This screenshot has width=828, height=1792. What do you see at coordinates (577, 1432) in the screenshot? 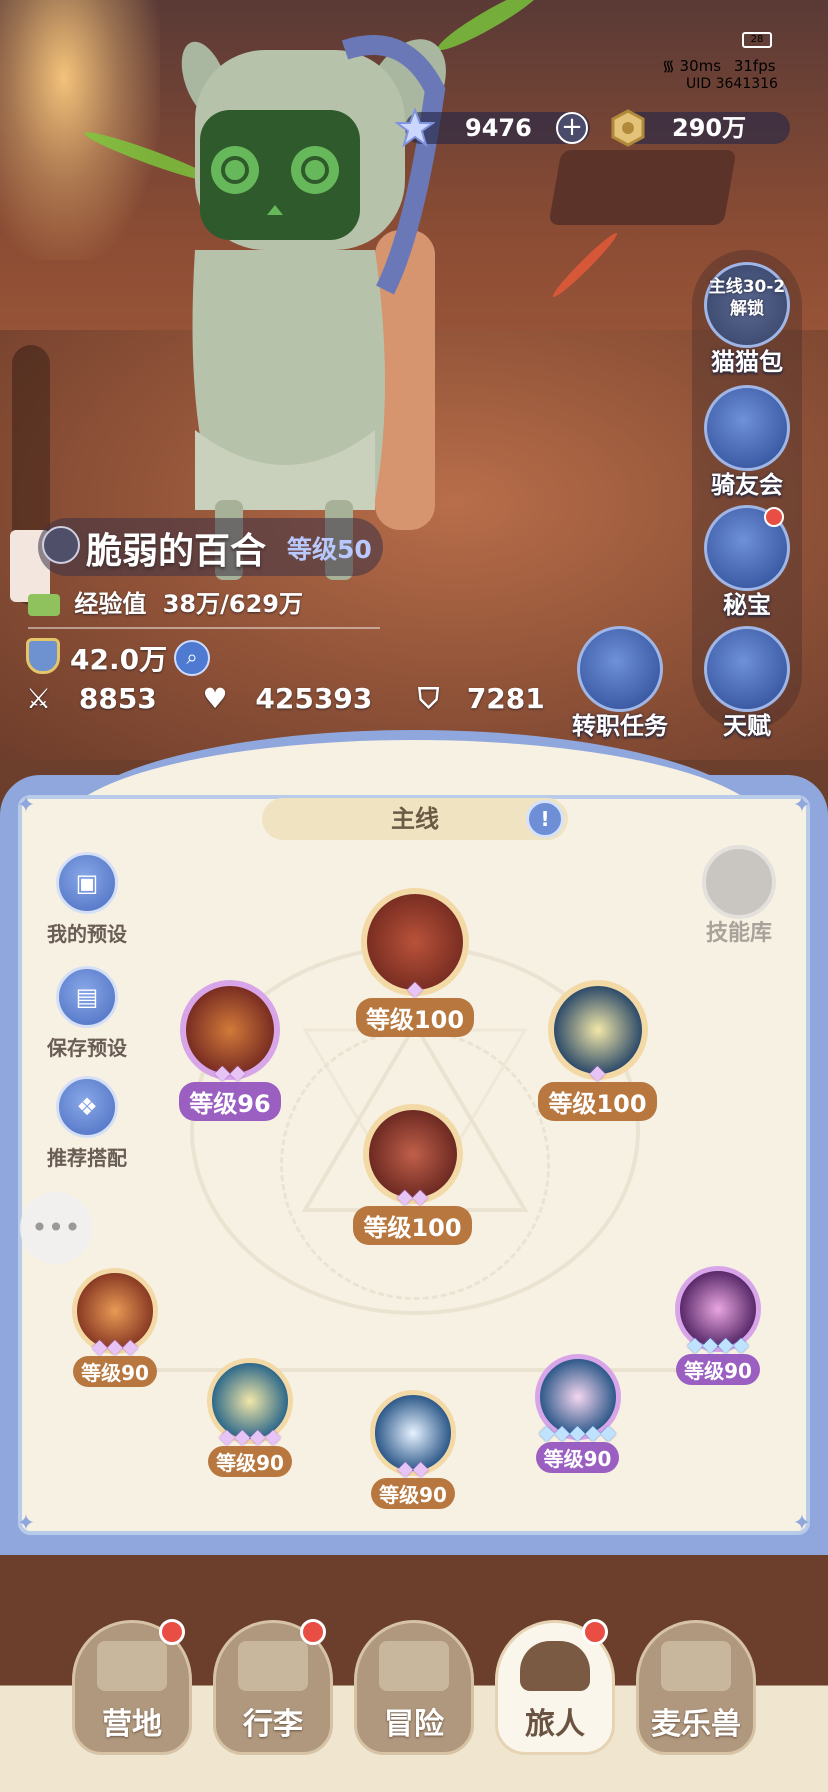
I see `skill-stars: ◆◆◆◆◆` at bounding box center [577, 1432].